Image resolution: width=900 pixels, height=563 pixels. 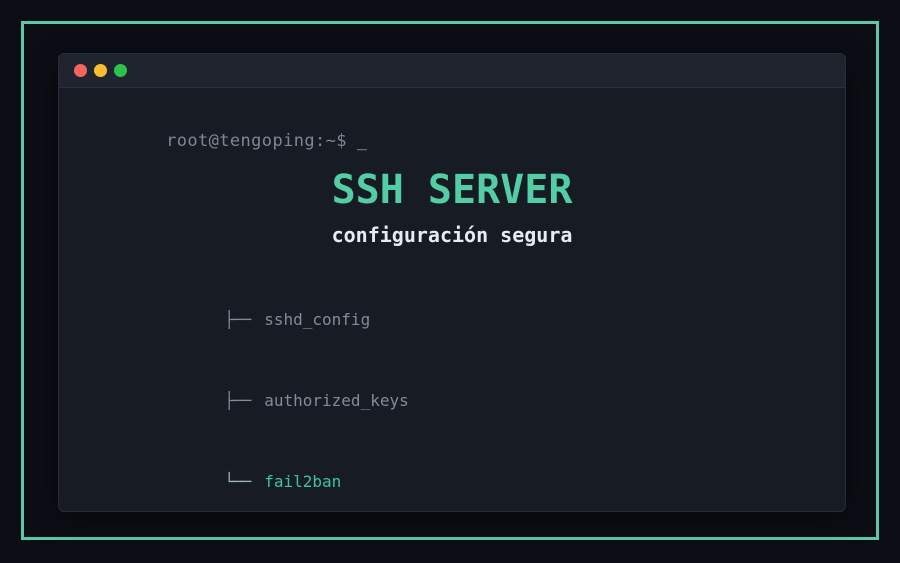 I want to click on terminal-title-bar, so click(x=452, y=71).